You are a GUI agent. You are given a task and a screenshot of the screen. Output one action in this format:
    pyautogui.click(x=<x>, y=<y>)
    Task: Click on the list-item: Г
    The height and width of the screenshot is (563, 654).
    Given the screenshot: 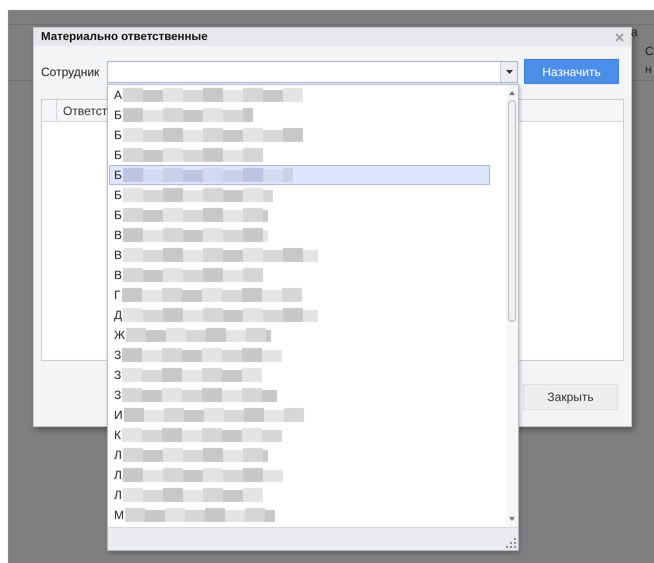 What is the action you would take?
    pyautogui.click(x=299, y=295)
    